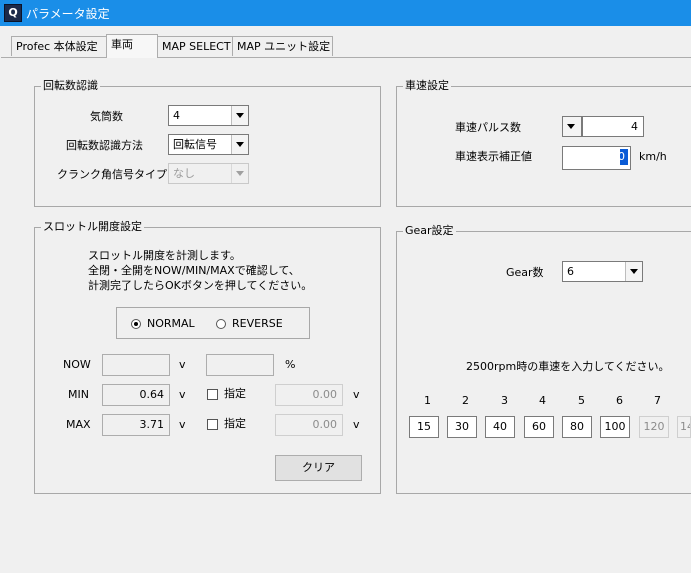 This screenshot has height=573, width=691. Describe the element at coordinates (182, 424) in the screenshot. I see `max-voltage-unit: v` at that location.